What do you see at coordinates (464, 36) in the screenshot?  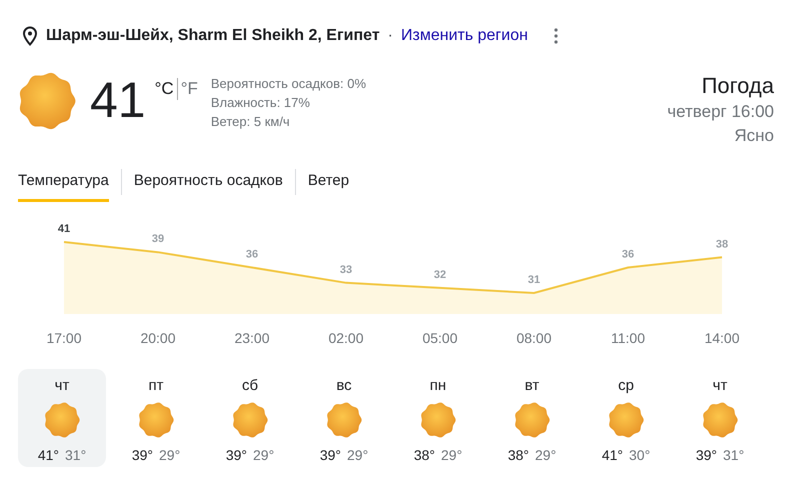 I see `change-region-link: Изменить регион` at bounding box center [464, 36].